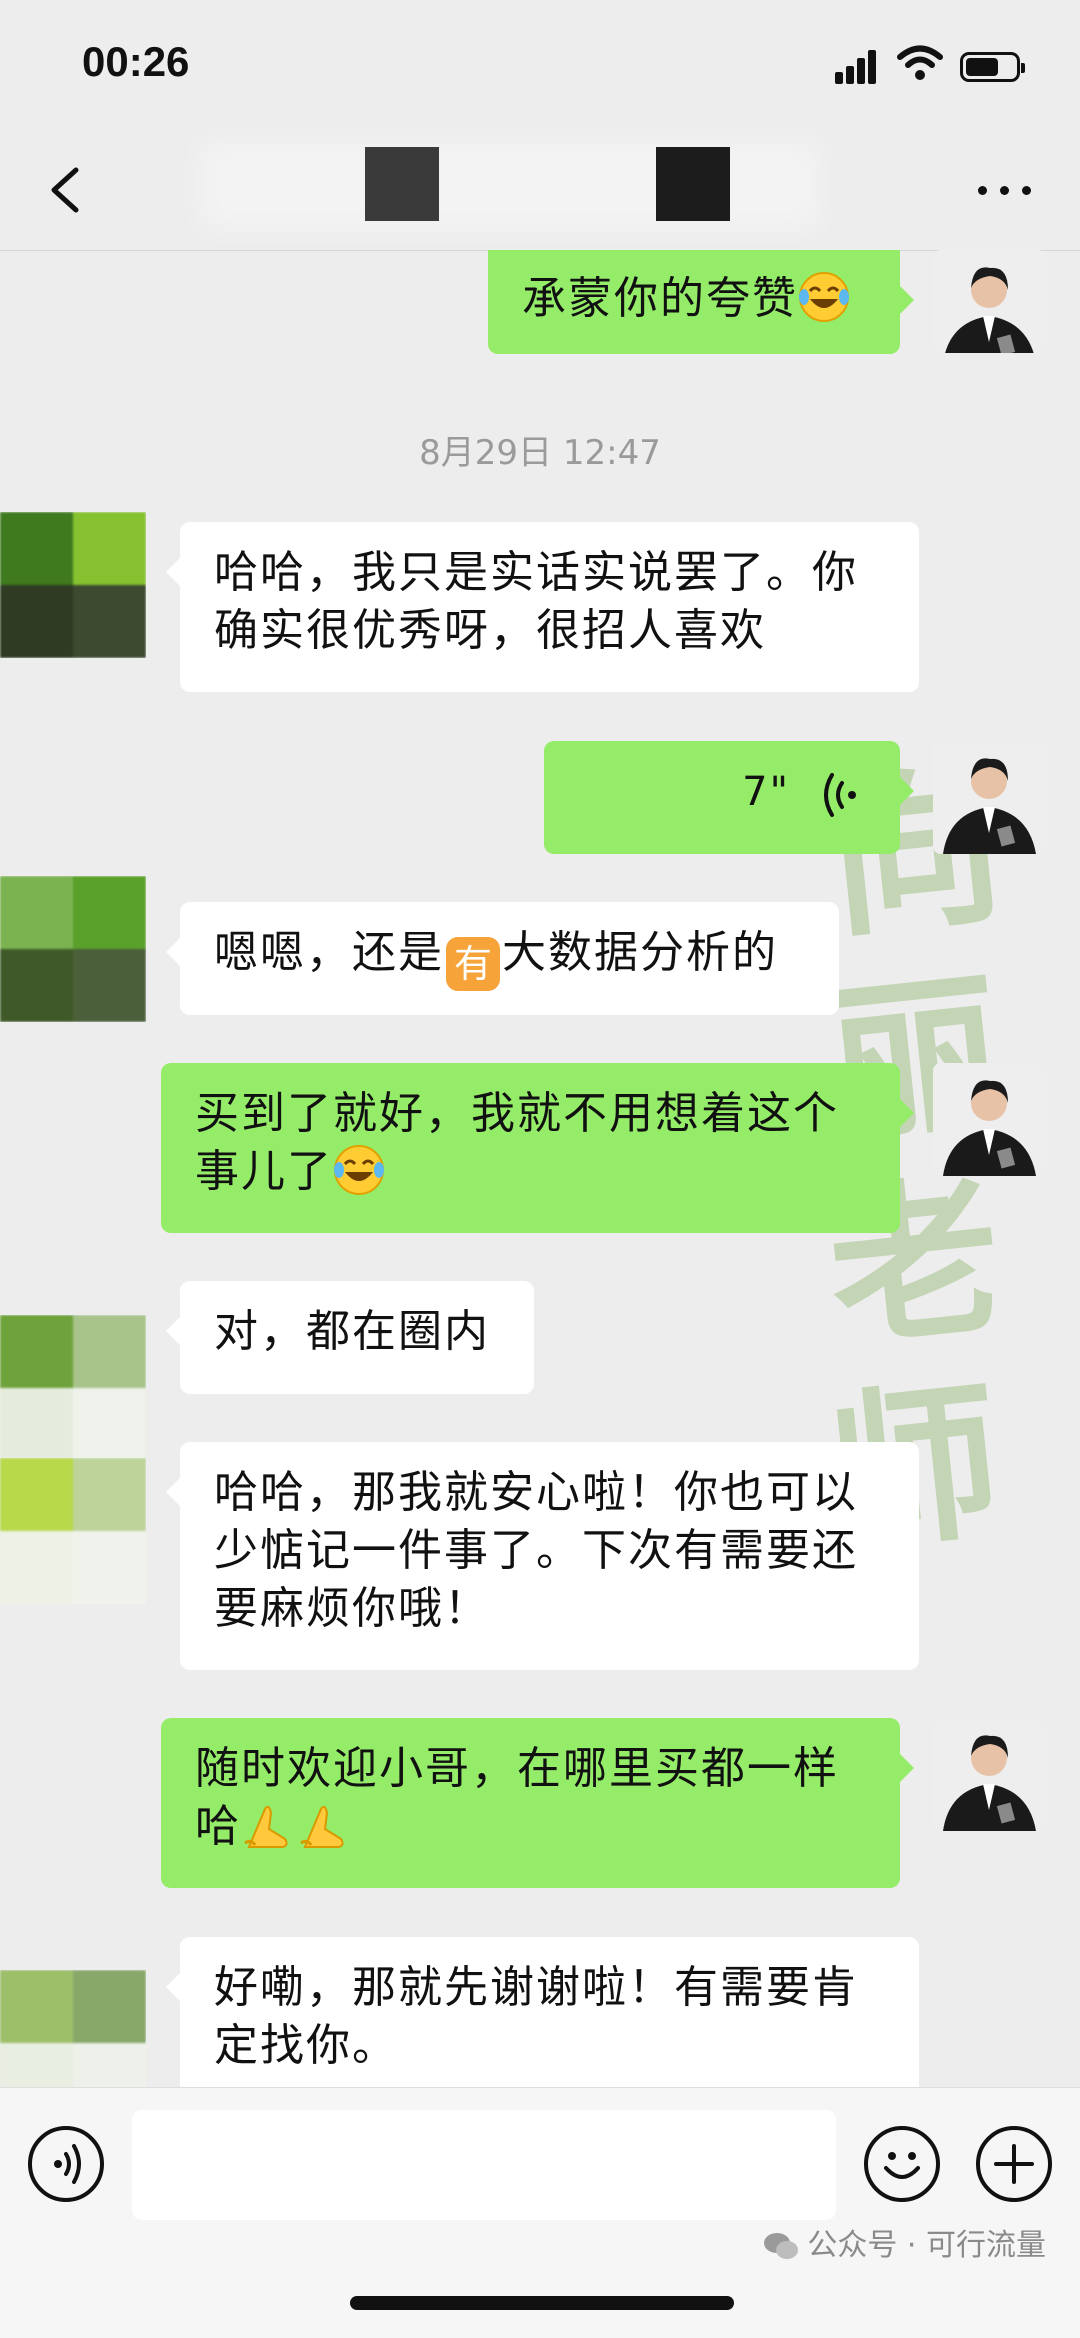 This screenshot has height=2338, width=1080. I want to click on message-text: 对，都在圈内, so click(352, 1331).